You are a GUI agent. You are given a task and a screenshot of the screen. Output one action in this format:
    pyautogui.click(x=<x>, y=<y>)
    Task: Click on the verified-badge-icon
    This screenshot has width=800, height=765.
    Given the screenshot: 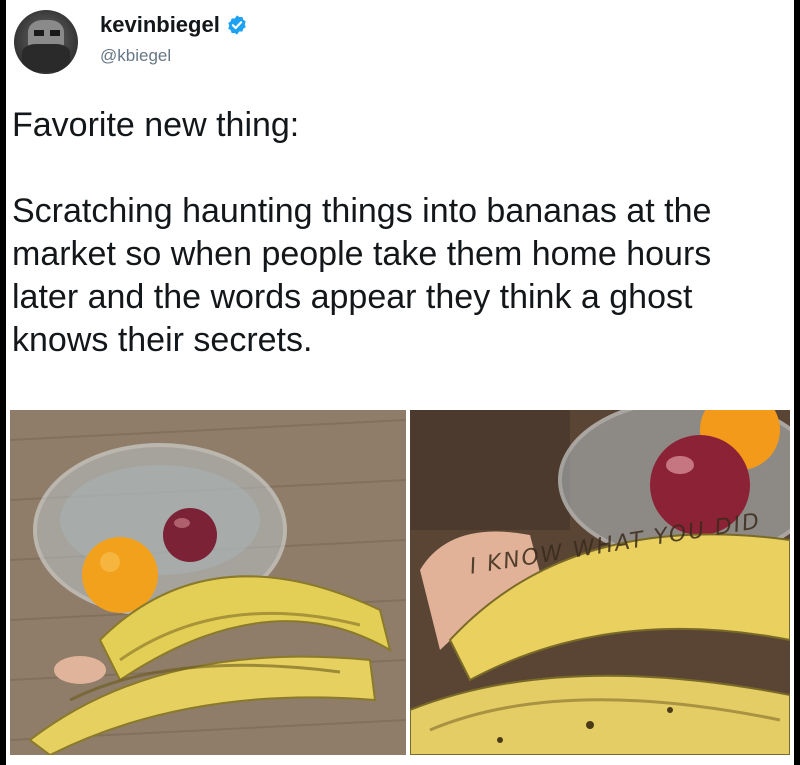 What is the action you would take?
    pyautogui.click(x=237, y=25)
    